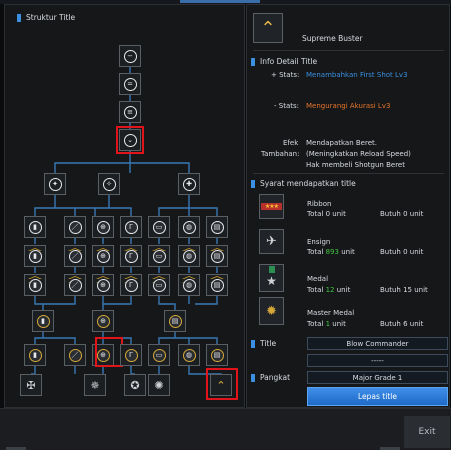 The height and width of the screenshot is (450, 451). I want to click on equals-icon: =, so click(130, 84).